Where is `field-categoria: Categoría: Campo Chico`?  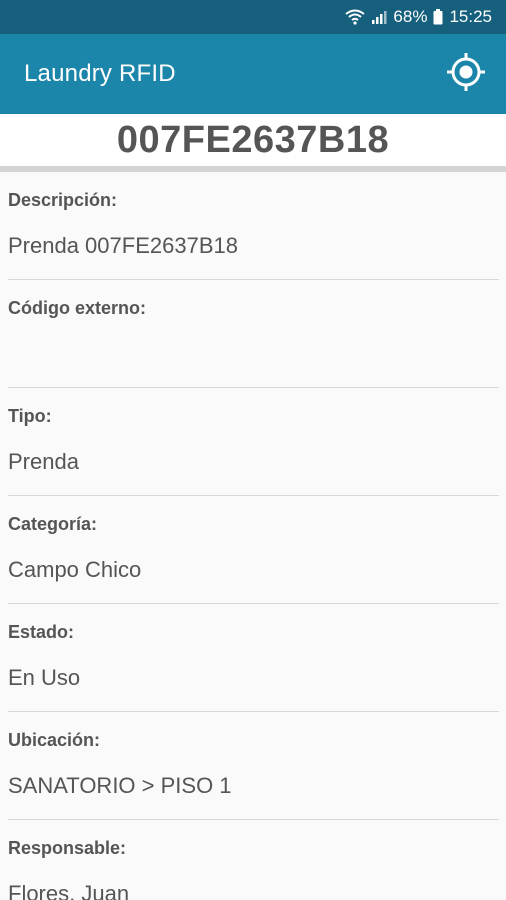
field-categoria: Categoría: Campo Chico is located at coordinates (253, 550).